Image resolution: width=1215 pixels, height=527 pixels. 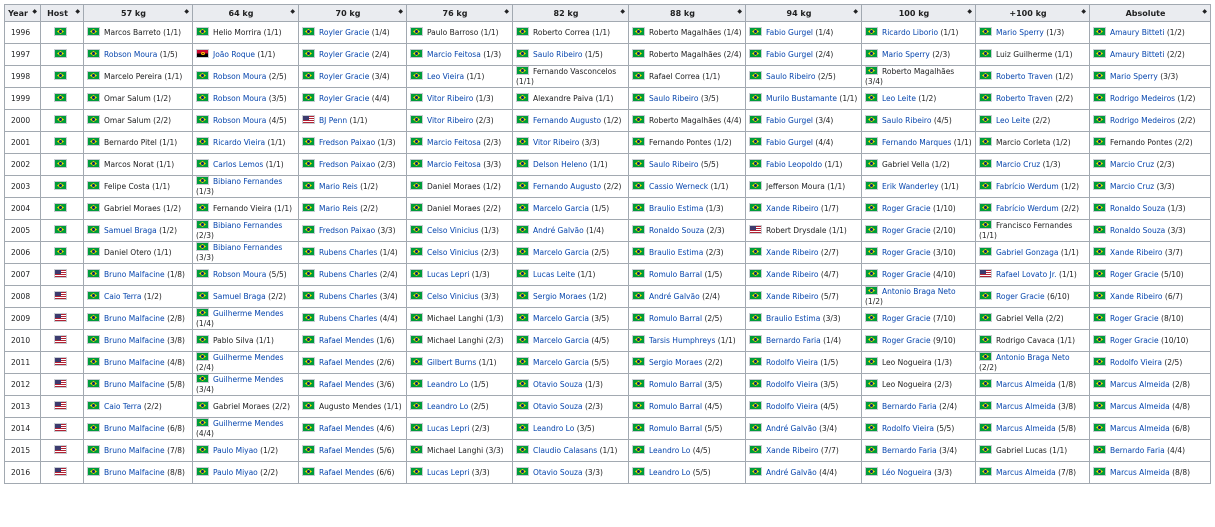 What do you see at coordinates (1032, 13) in the screenshot?
I see `column-header-100-kg: +100 kg ◆` at bounding box center [1032, 13].